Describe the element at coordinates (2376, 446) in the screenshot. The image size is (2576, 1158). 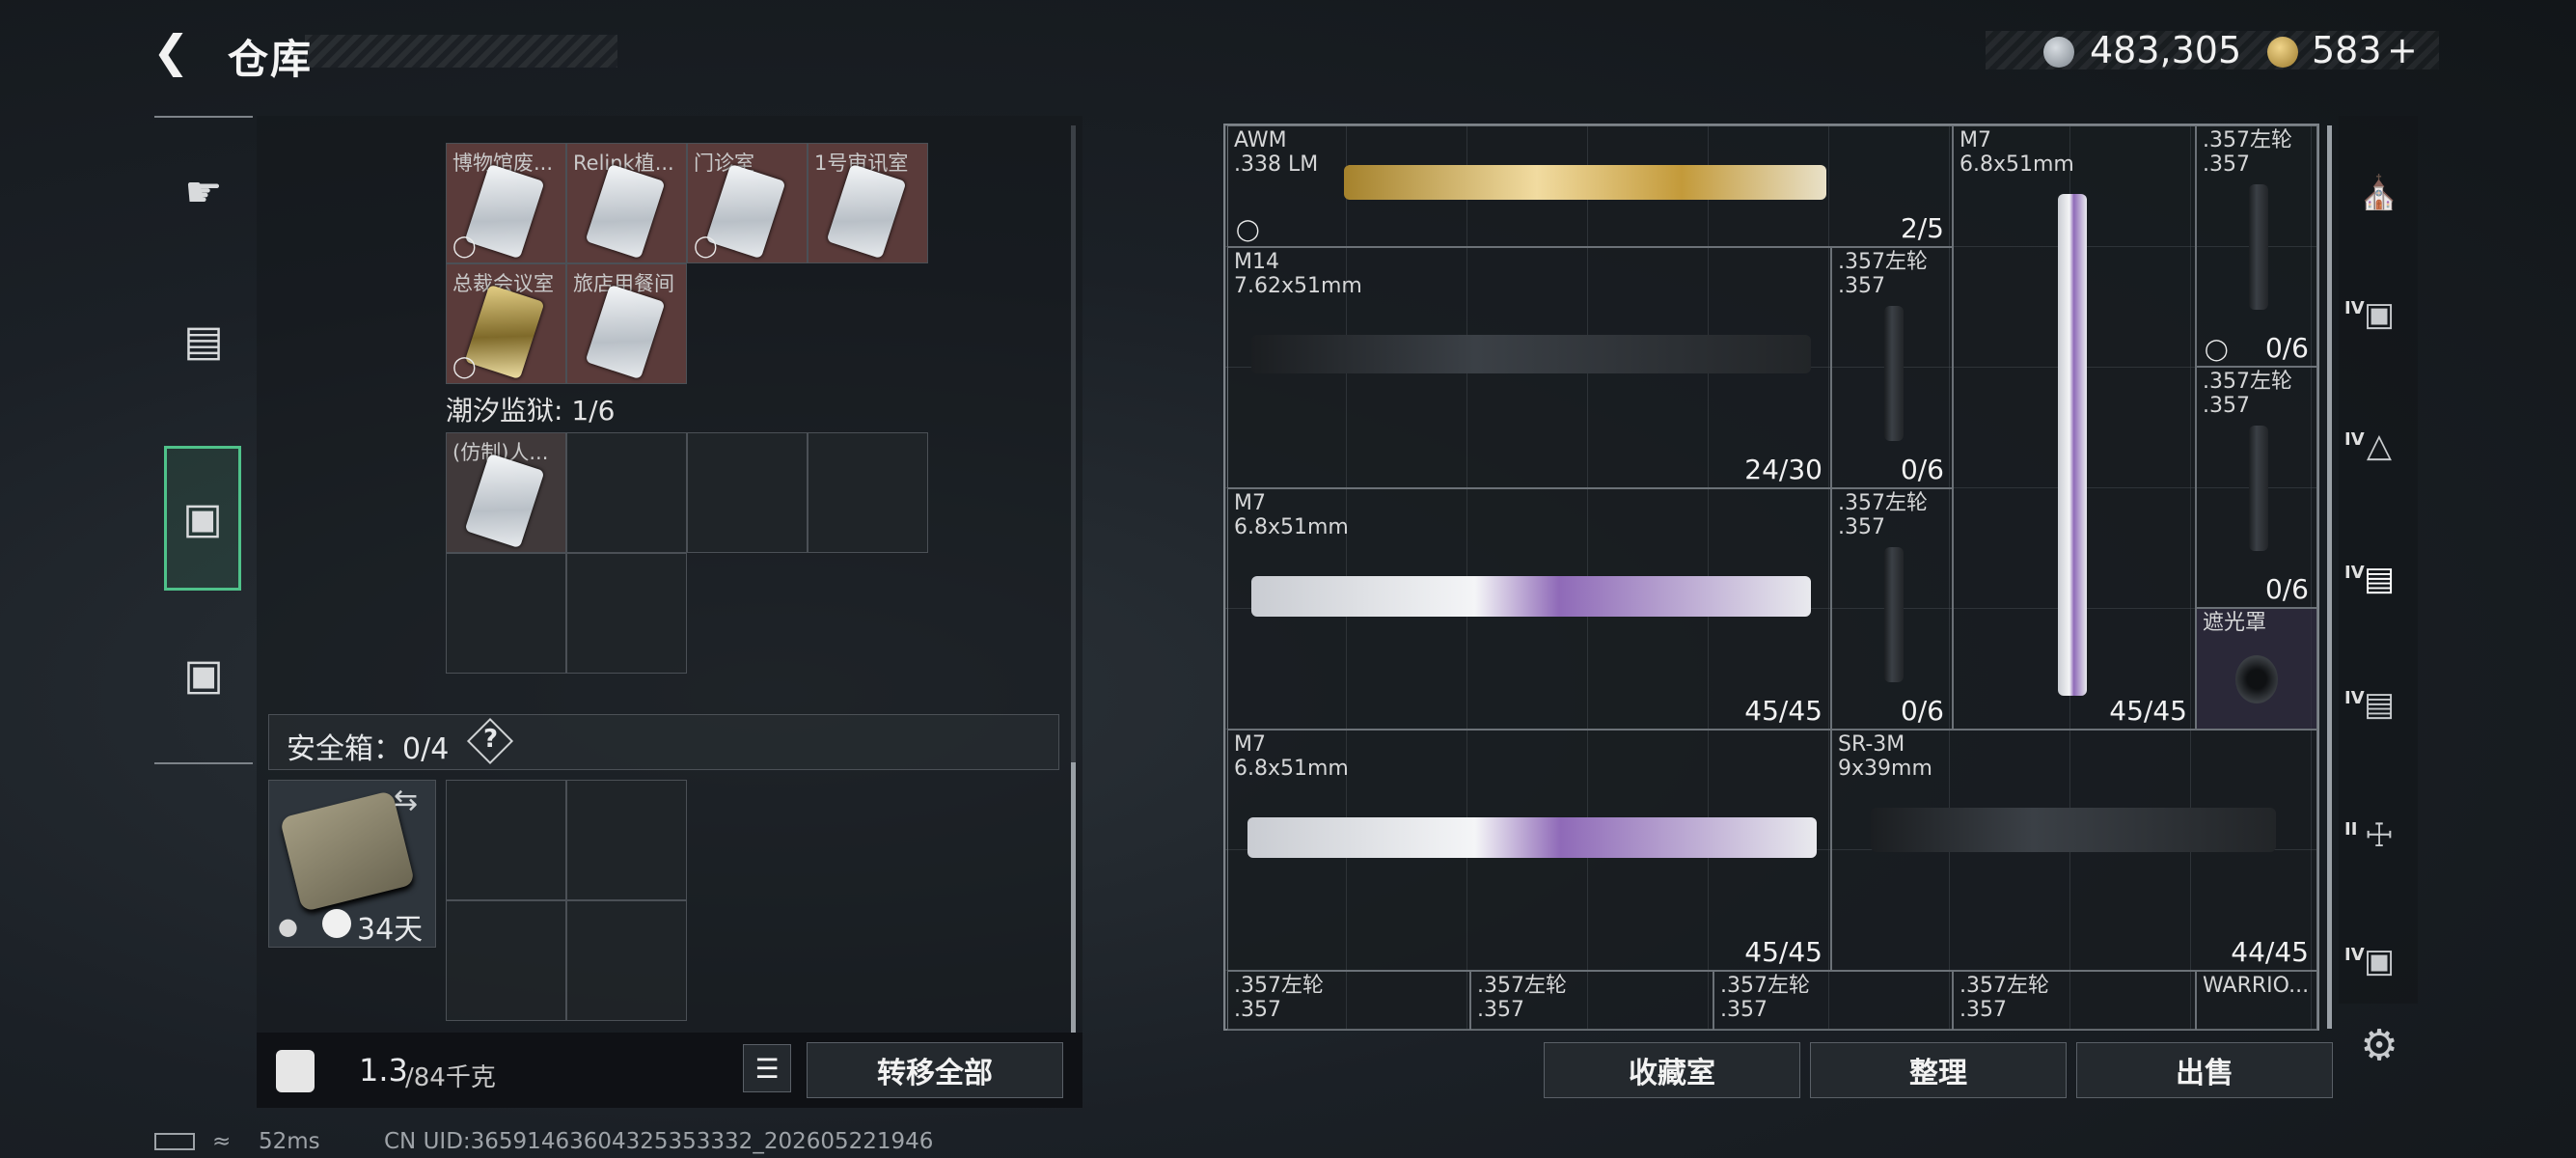
I see `filter-armor-icon: IV △` at that location.